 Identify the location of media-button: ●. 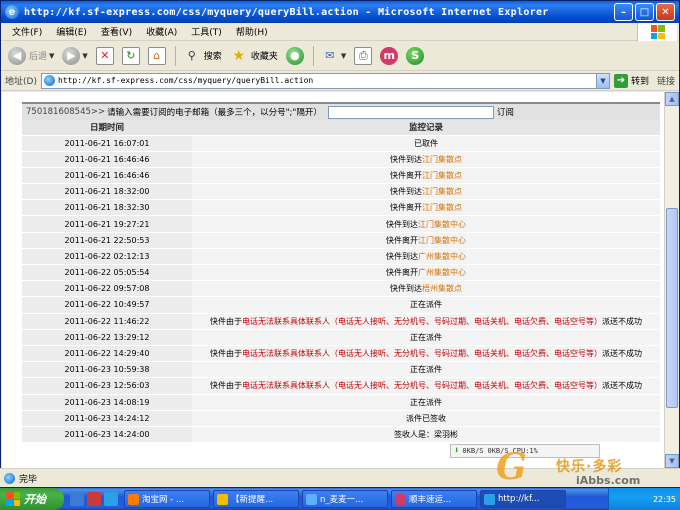
(295, 56).